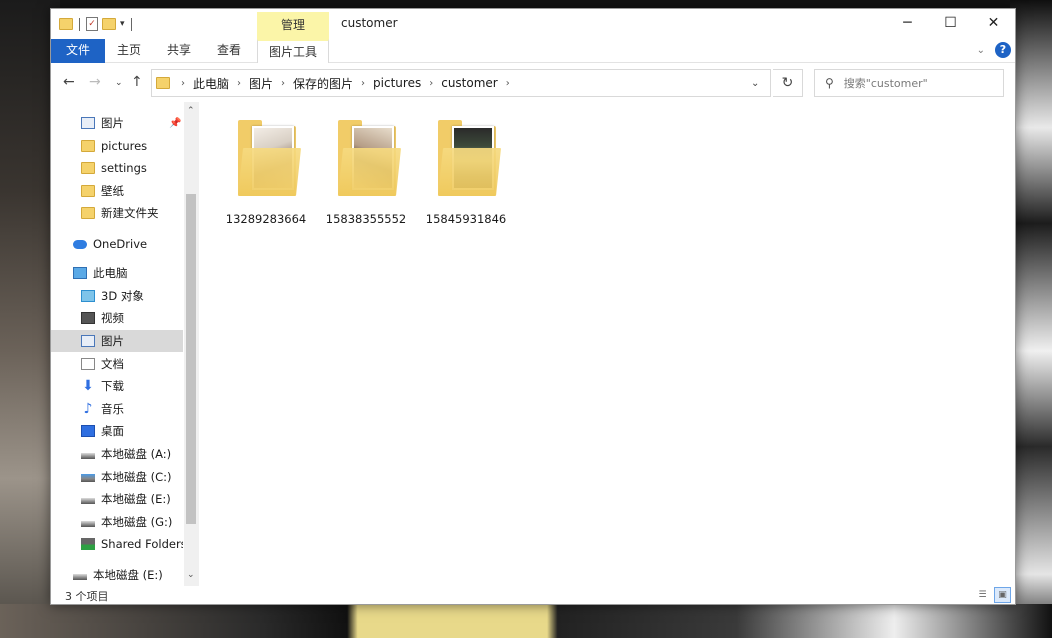 Image resolution: width=1052 pixels, height=638 pixels. Describe the element at coordinates (261, 83) in the screenshot. I see `breadcrumb-pictures: 图片` at that location.